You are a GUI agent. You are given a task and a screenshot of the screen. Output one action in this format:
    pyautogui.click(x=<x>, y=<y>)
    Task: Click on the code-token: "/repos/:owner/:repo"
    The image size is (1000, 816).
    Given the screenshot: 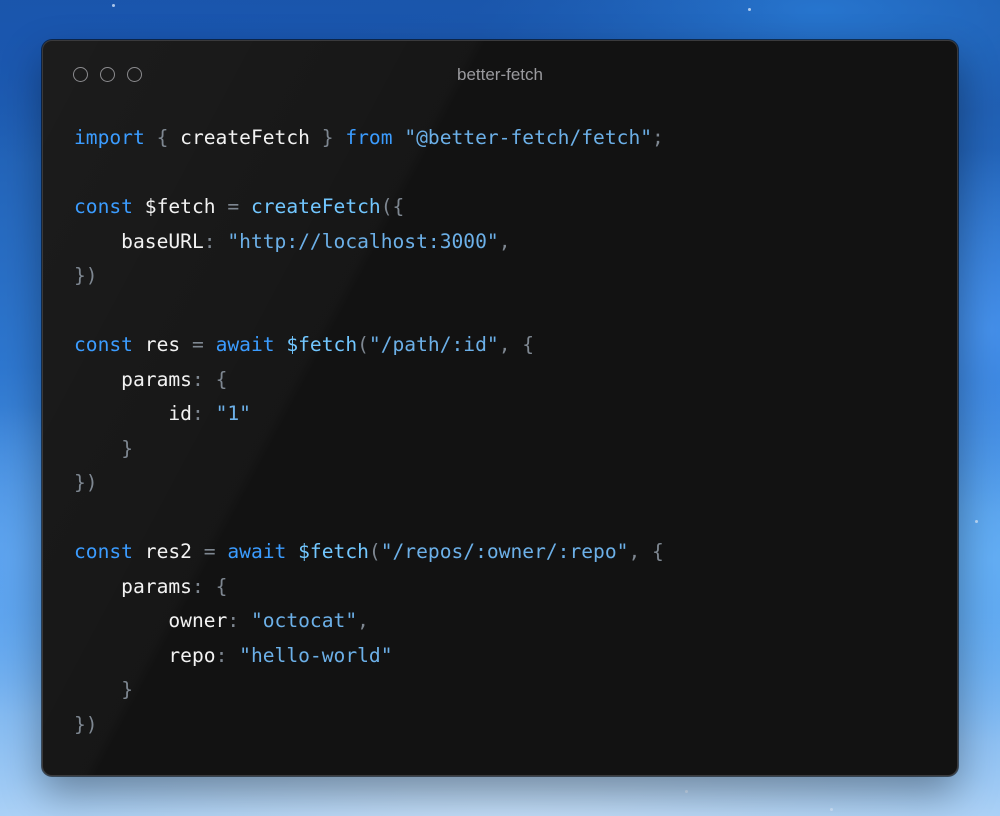 What is the action you would take?
    pyautogui.click(x=504, y=551)
    